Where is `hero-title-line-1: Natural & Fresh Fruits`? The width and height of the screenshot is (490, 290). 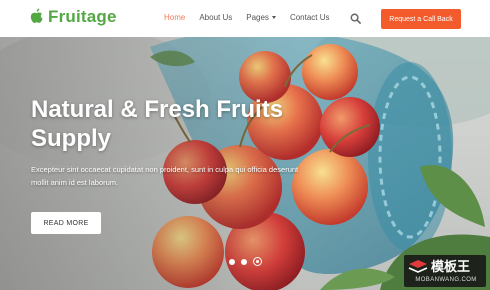
hero-title-line-1: Natural & Fresh Fruits is located at coordinates (157, 109).